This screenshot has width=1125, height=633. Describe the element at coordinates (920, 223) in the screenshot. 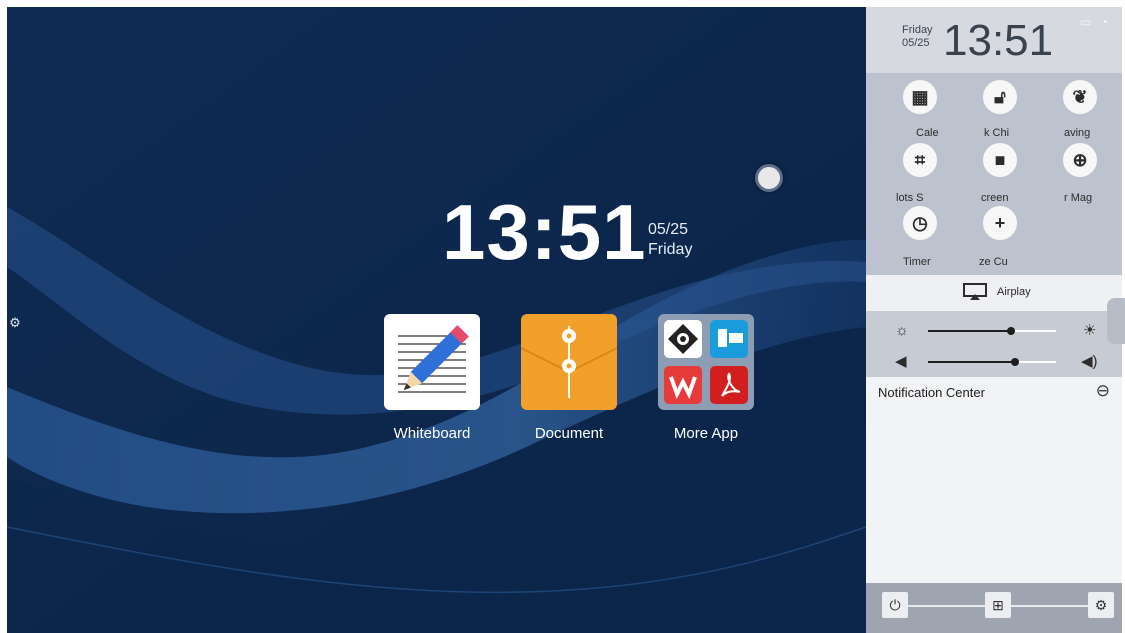

I see `timer-icon: ◷` at that location.